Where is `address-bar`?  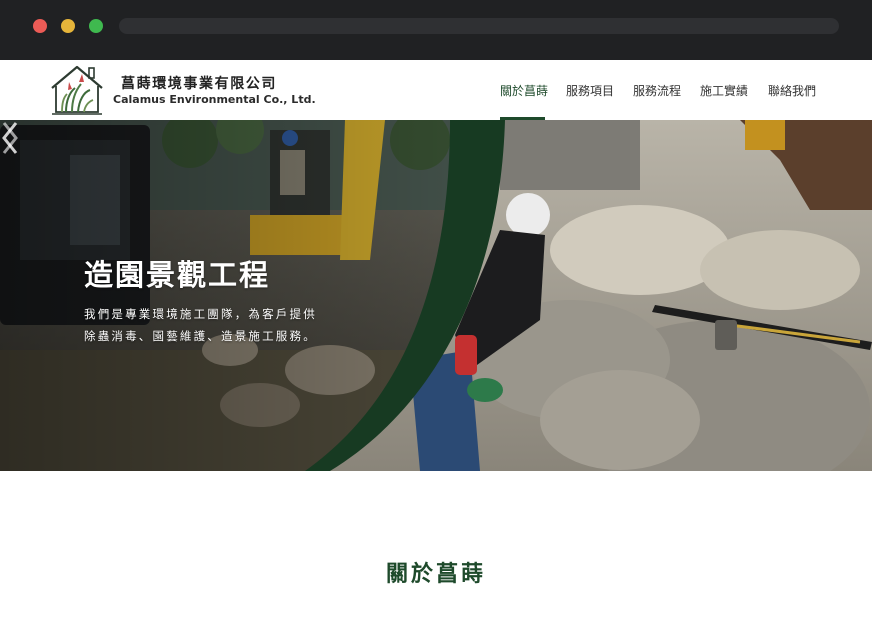
address-bar is located at coordinates (479, 26).